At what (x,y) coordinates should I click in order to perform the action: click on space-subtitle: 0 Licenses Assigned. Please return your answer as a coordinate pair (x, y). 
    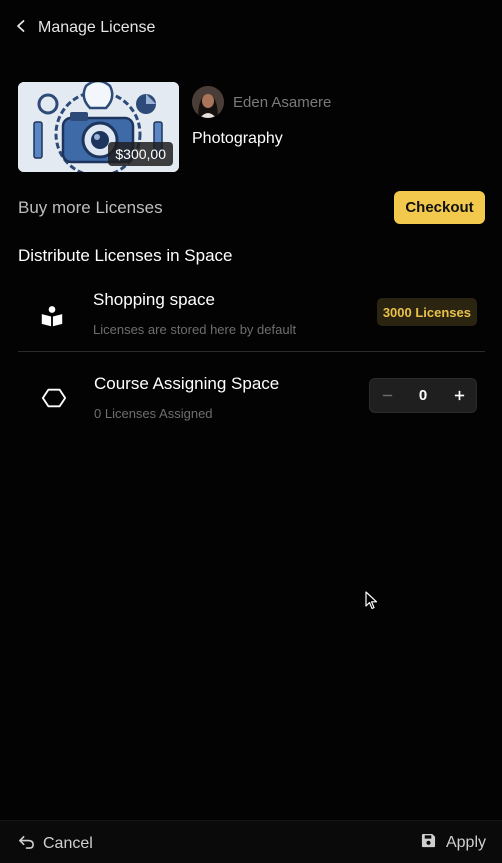
    Looking at the image, I should click on (153, 413).